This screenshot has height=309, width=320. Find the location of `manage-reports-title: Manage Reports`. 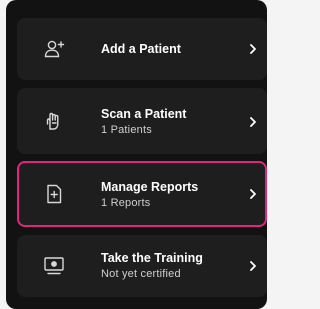

manage-reports-title: Manage Reports is located at coordinates (150, 187).